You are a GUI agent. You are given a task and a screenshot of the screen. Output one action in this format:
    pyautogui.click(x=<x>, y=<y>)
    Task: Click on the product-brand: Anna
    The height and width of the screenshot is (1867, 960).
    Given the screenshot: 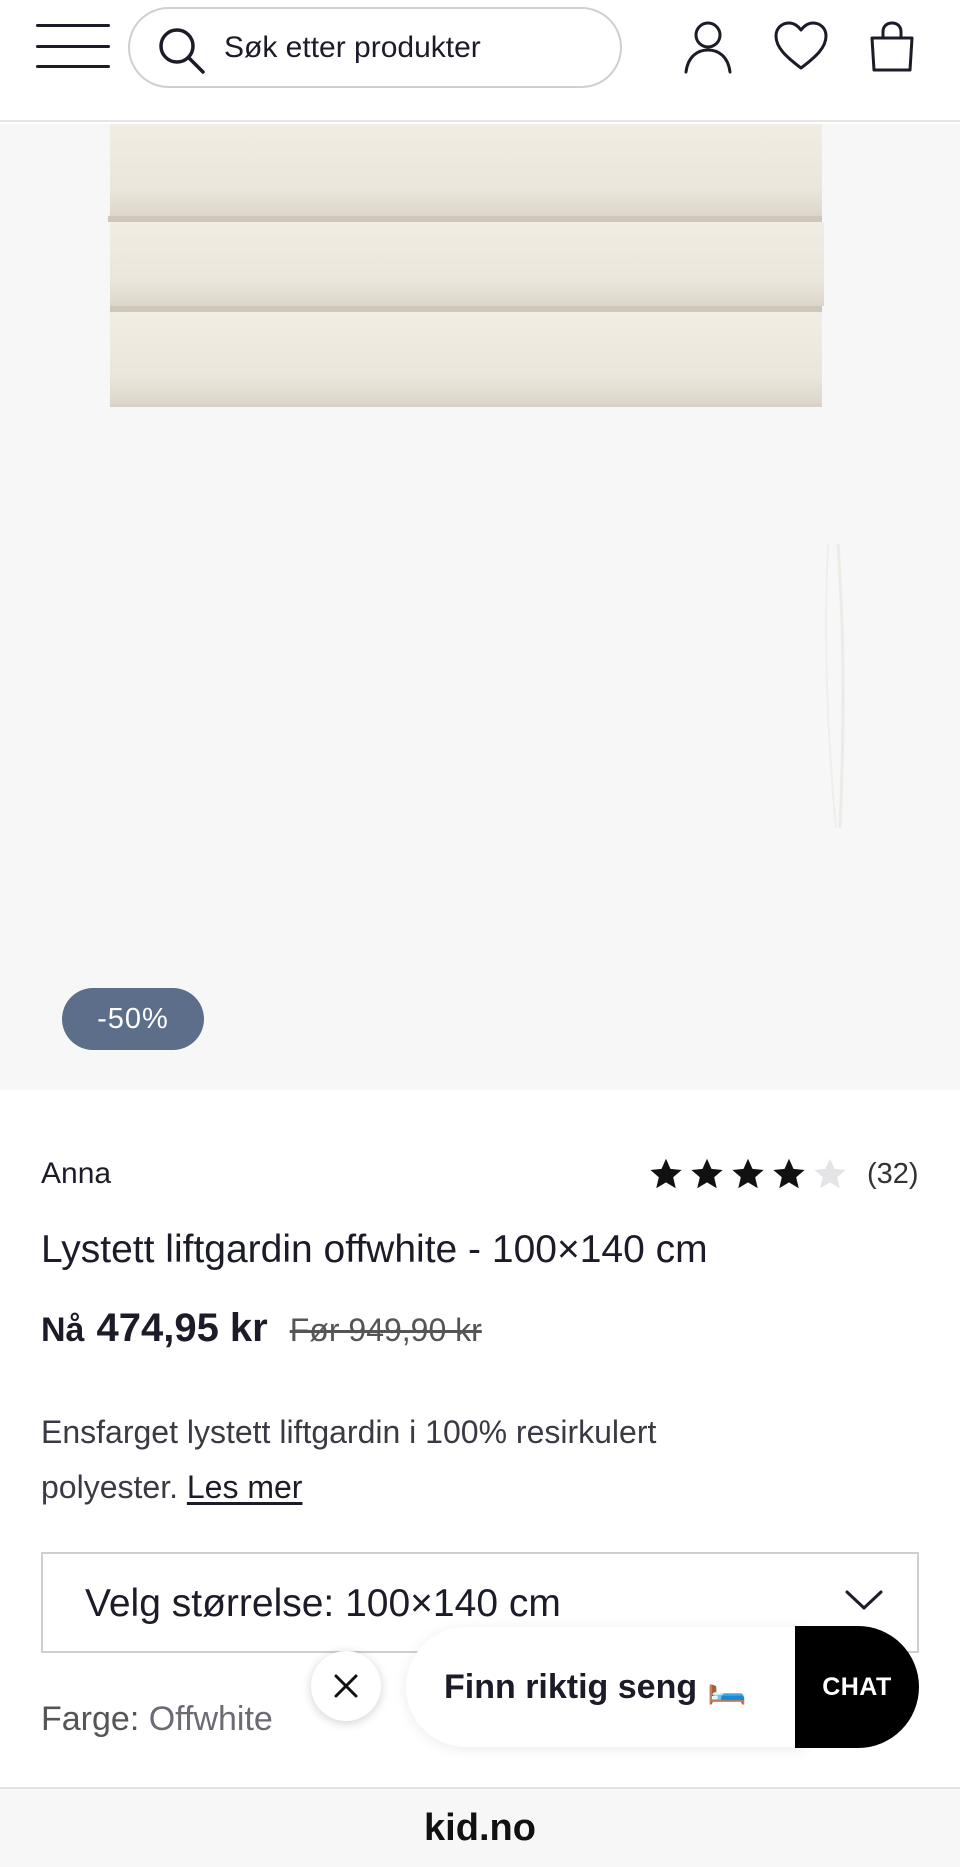 What is the action you would take?
    pyautogui.click(x=76, y=1174)
    